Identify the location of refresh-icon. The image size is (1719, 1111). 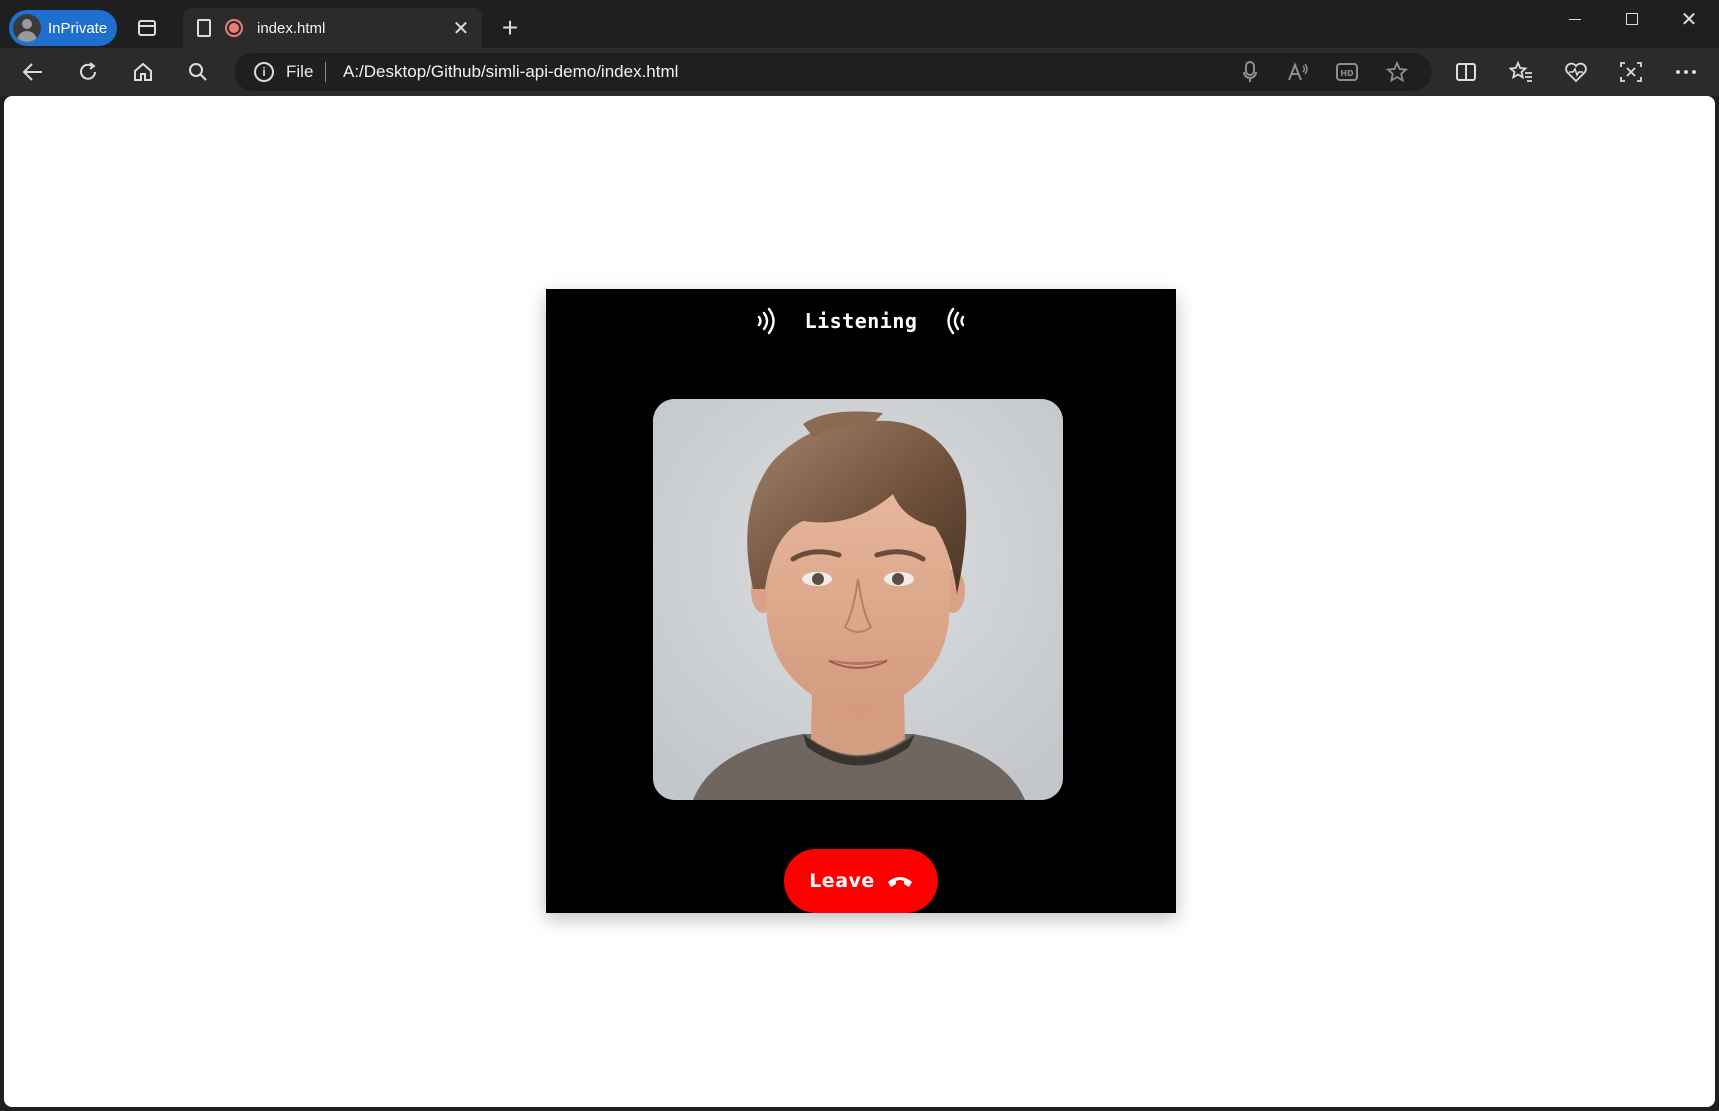
(88, 72).